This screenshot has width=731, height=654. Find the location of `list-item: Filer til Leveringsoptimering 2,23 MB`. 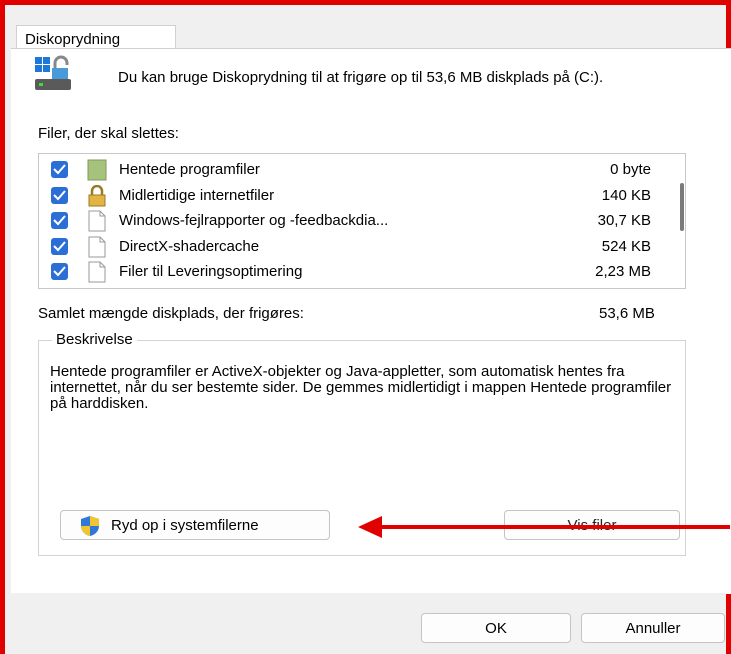

list-item: Filer til Leveringsoptimering 2,23 MB is located at coordinates (354, 271).